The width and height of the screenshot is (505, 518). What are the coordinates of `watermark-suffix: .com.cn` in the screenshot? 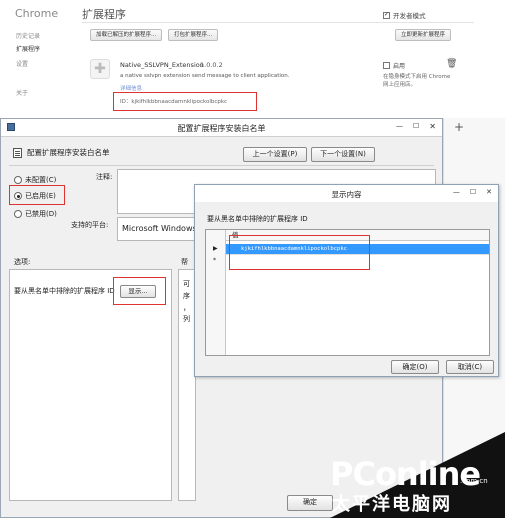 It's located at (474, 481).